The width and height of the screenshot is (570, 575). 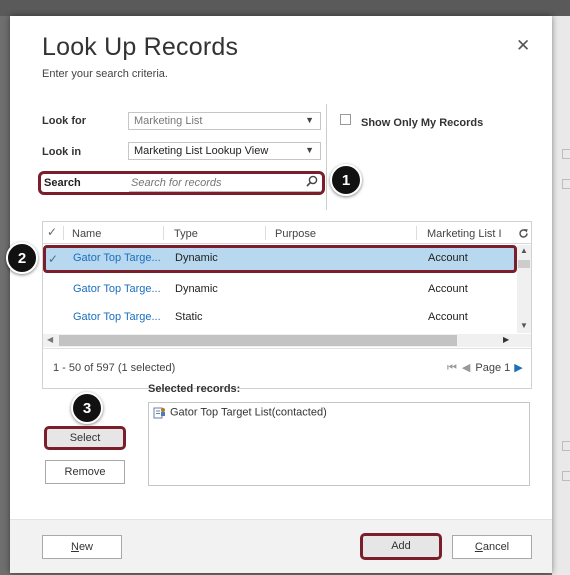 I want to click on look-in-value: Marketing List Lookup View, so click(x=201, y=151).